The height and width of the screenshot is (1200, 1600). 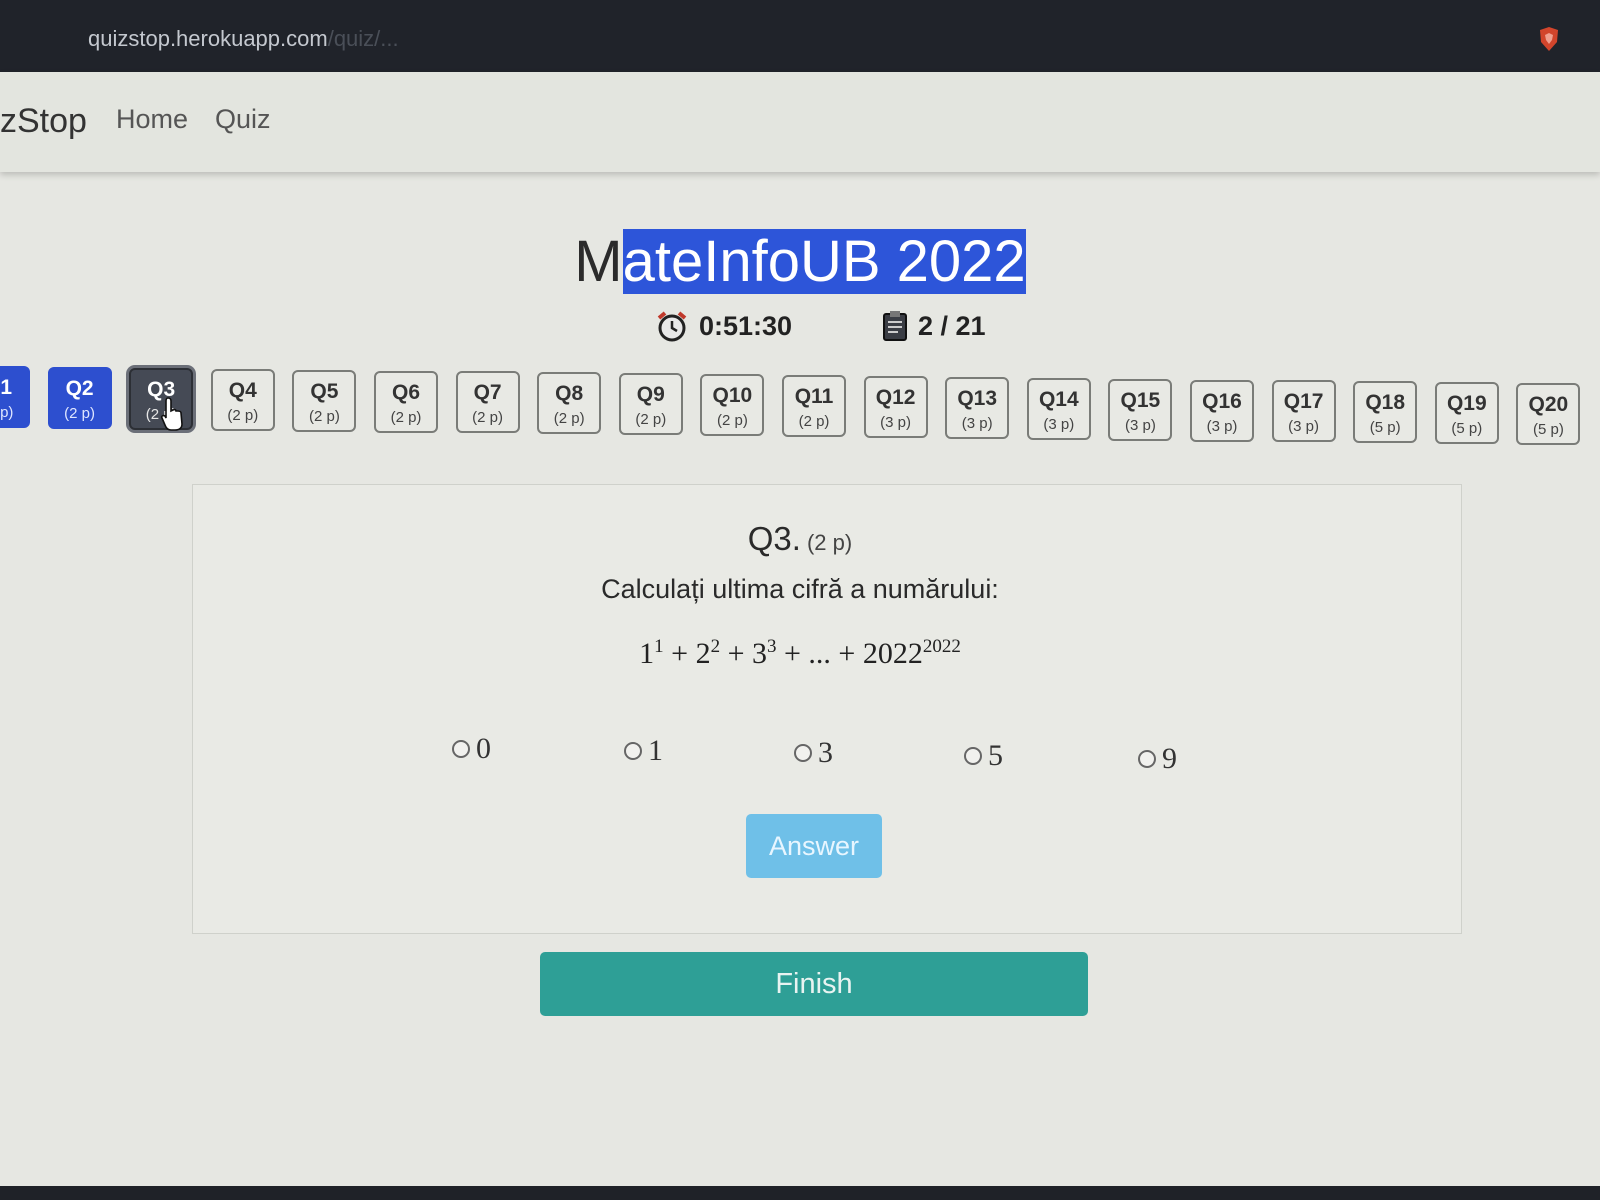 What do you see at coordinates (715, 646) in the screenshot?
I see `formula-exp-2: 2` at bounding box center [715, 646].